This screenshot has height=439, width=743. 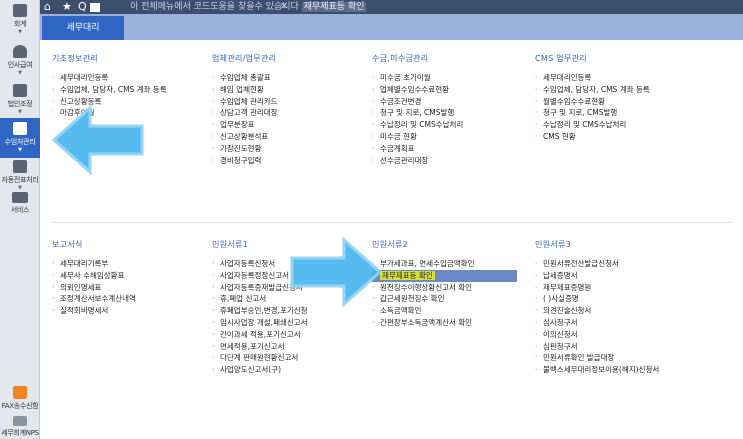 What do you see at coordinates (67, 244) in the screenshot?
I see `section-title: 보고서식` at bounding box center [67, 244].